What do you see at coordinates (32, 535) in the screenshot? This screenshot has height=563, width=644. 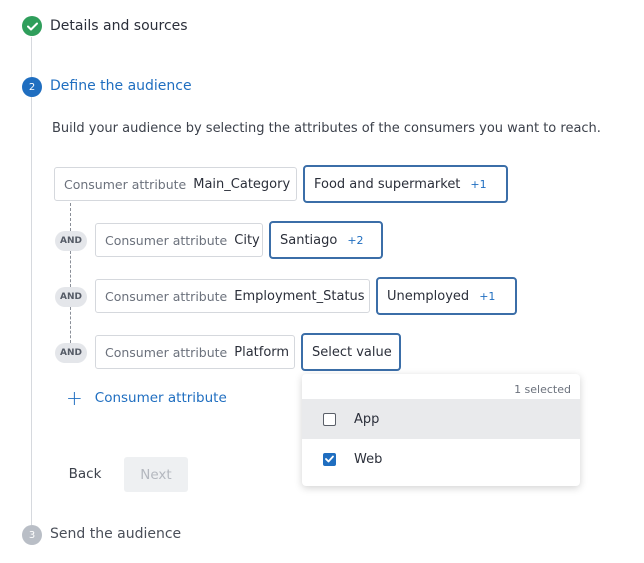 I see `step-number-badge: 3` at bounding box center [32, 535].